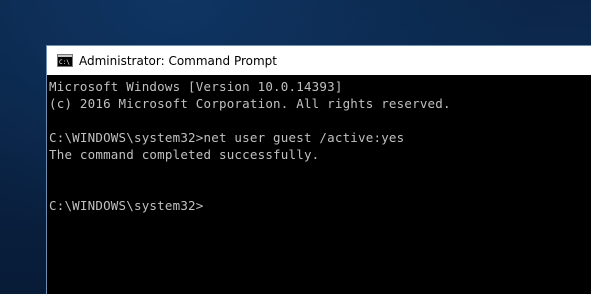  I want to click on cmd-icon: C:\, so click(65, 60).